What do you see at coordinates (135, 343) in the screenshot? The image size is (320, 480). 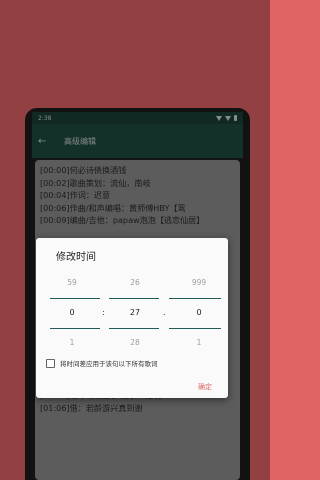 I see `picker-next-value: 28` at bounding box center [135, 343].